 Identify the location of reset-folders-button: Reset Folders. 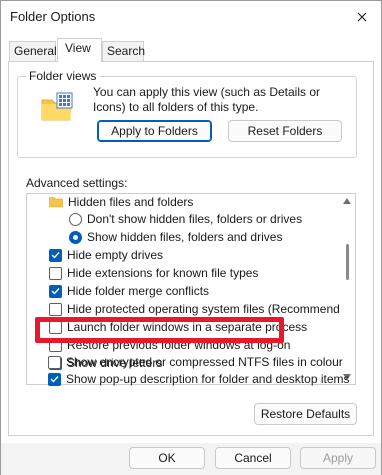
(285, 131).